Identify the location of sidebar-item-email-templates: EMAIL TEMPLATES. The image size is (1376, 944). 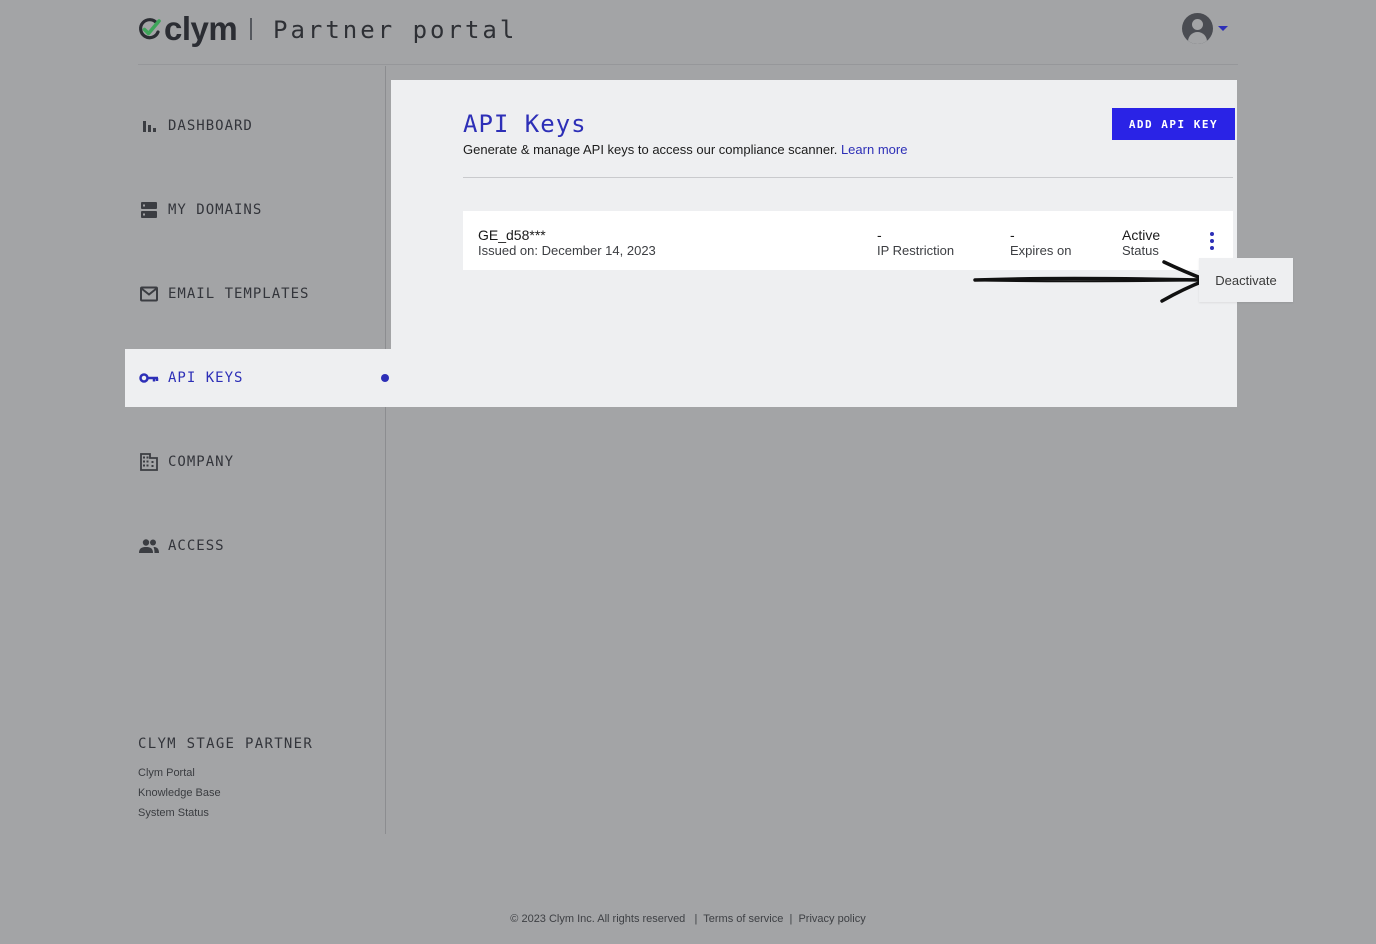
(258, 294).